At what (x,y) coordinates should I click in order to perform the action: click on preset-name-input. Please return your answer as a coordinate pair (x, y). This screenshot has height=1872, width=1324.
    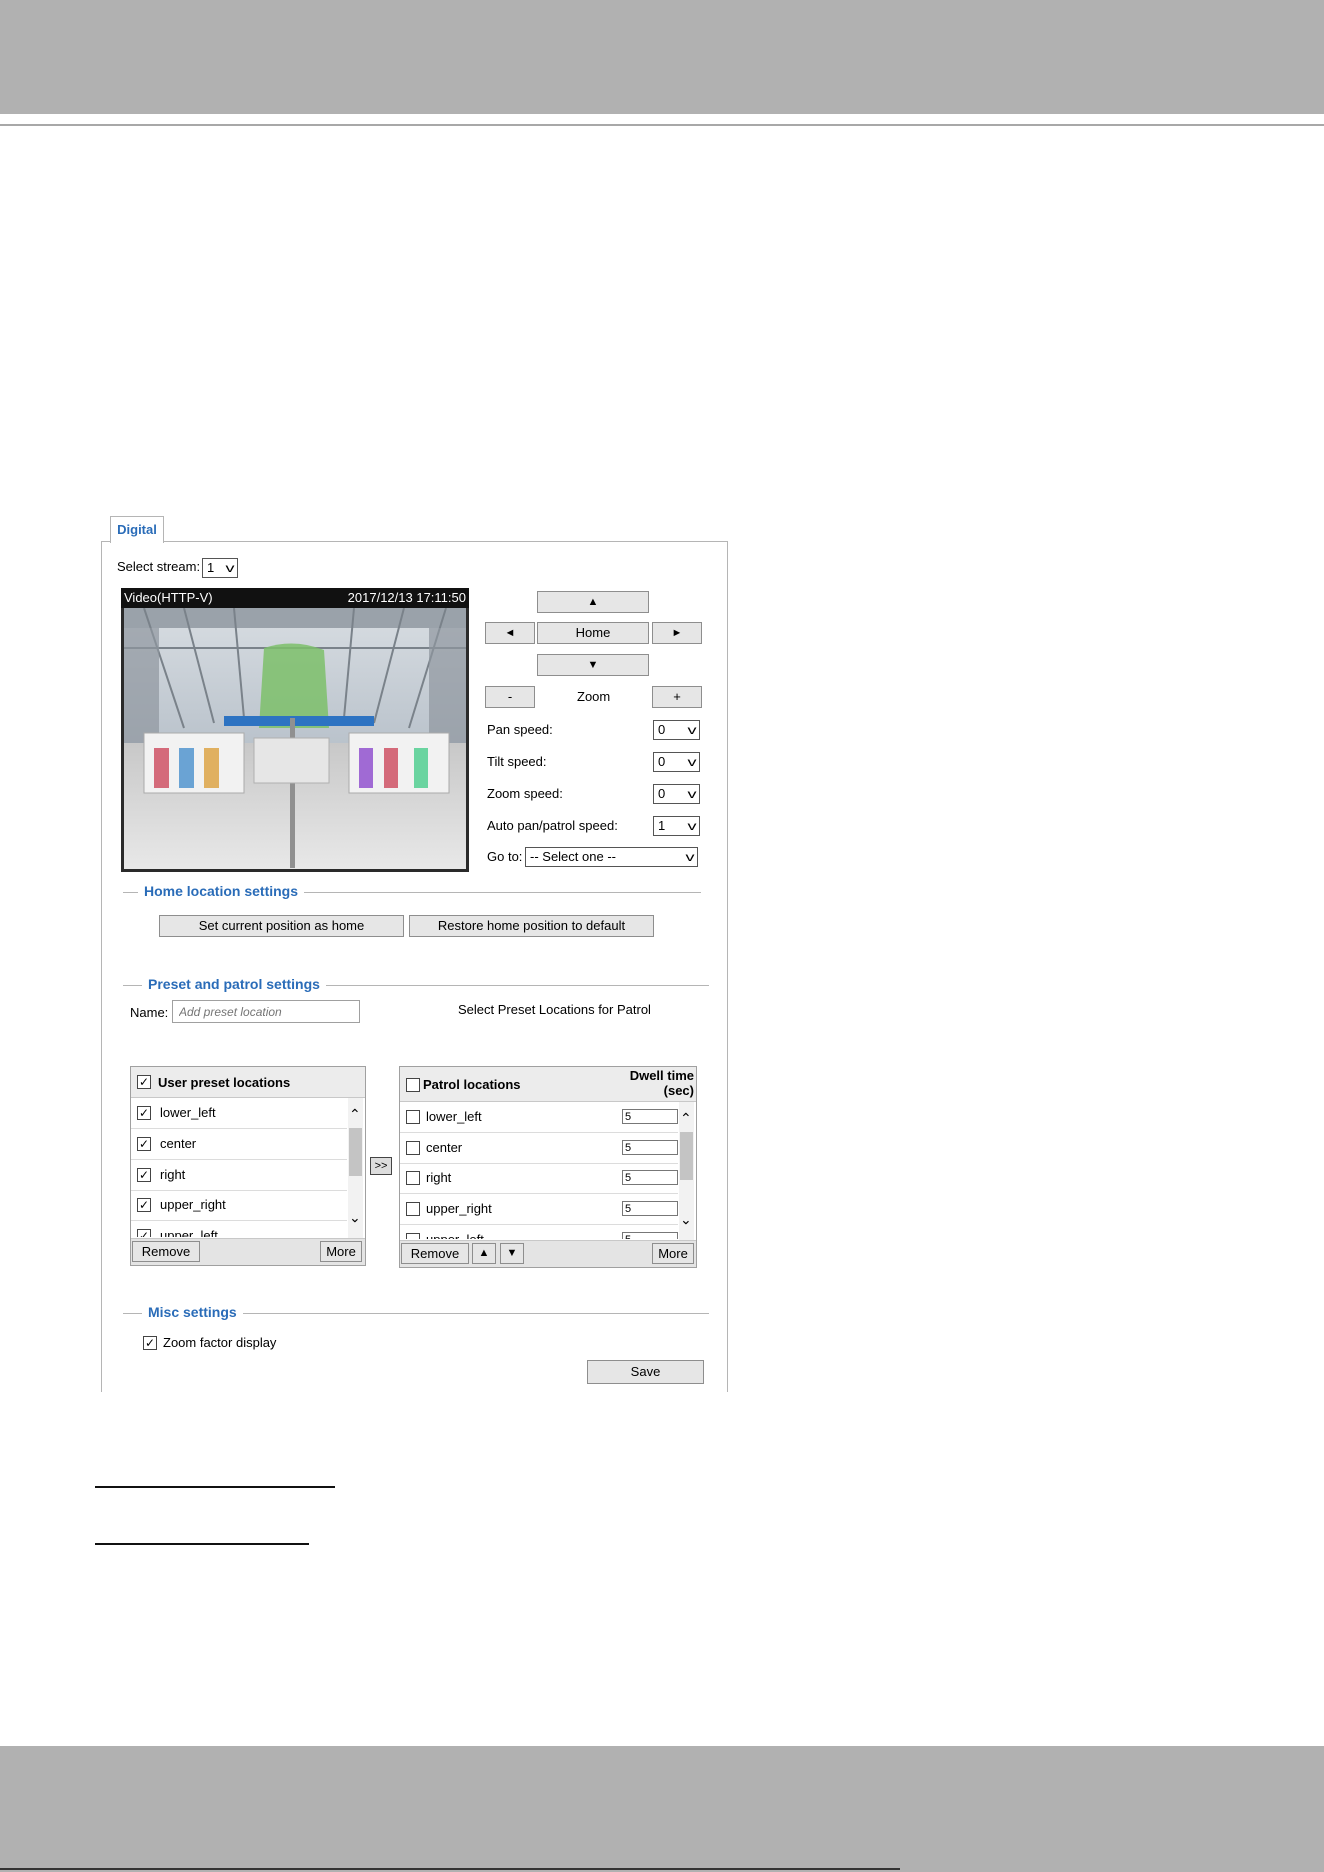
    Looking at the image, I should click on (266, 1011).